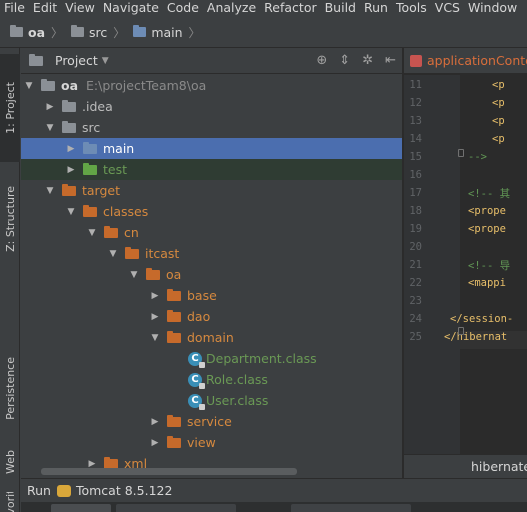 Image resolution: width=527 pixels, height=512 pixels. Describe the element at coordinates (37, 32) in the screenshot. I see `breadcrumb-label: oa` at that location.